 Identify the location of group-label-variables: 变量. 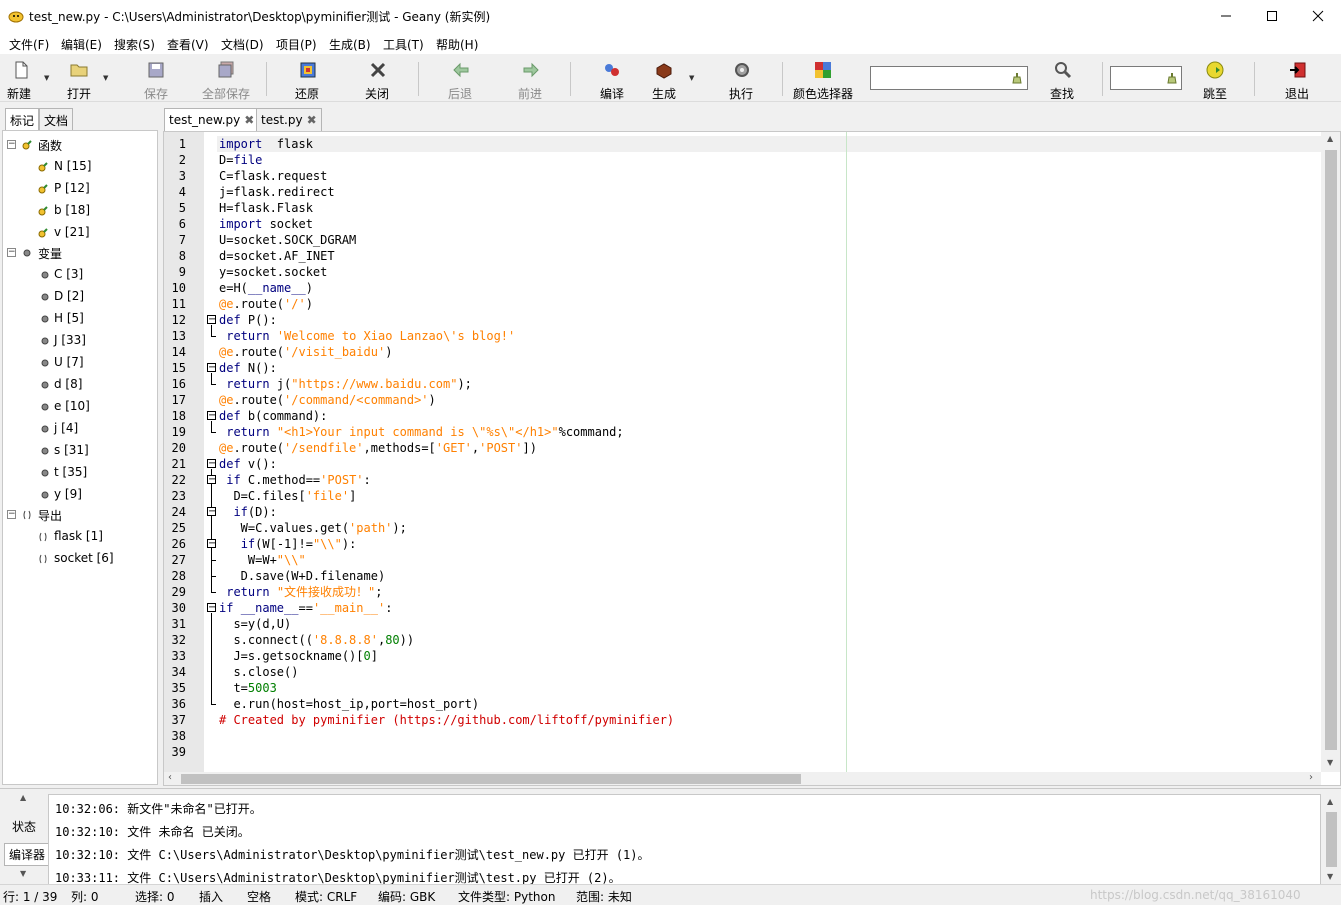
(50, 253).